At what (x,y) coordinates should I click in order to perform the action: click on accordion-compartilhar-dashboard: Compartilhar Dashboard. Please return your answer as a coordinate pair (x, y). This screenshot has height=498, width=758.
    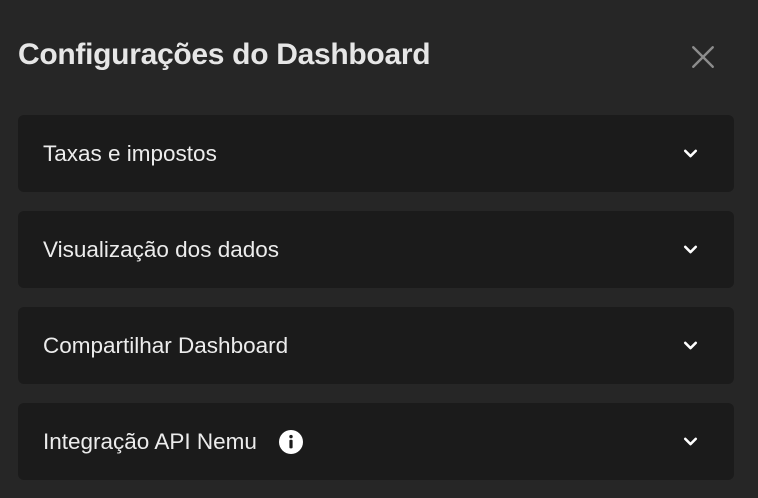
    Looking at the image, I should click on (376, 345).